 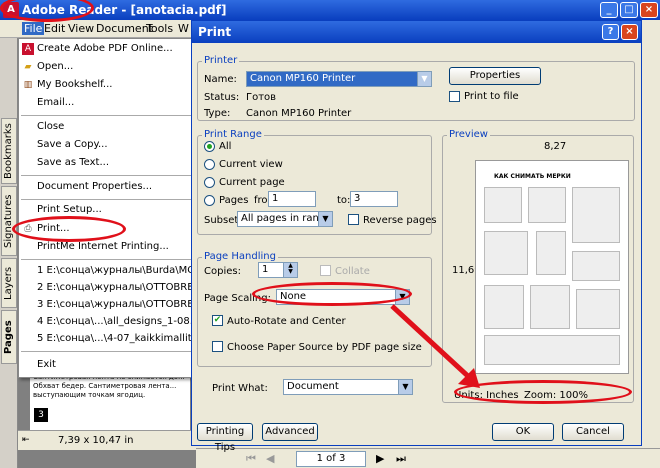 What do you see at coordinates (270, 458) in the screenshot?
I see `prev-page-icon: ◀` at bounding box center [270, 458].